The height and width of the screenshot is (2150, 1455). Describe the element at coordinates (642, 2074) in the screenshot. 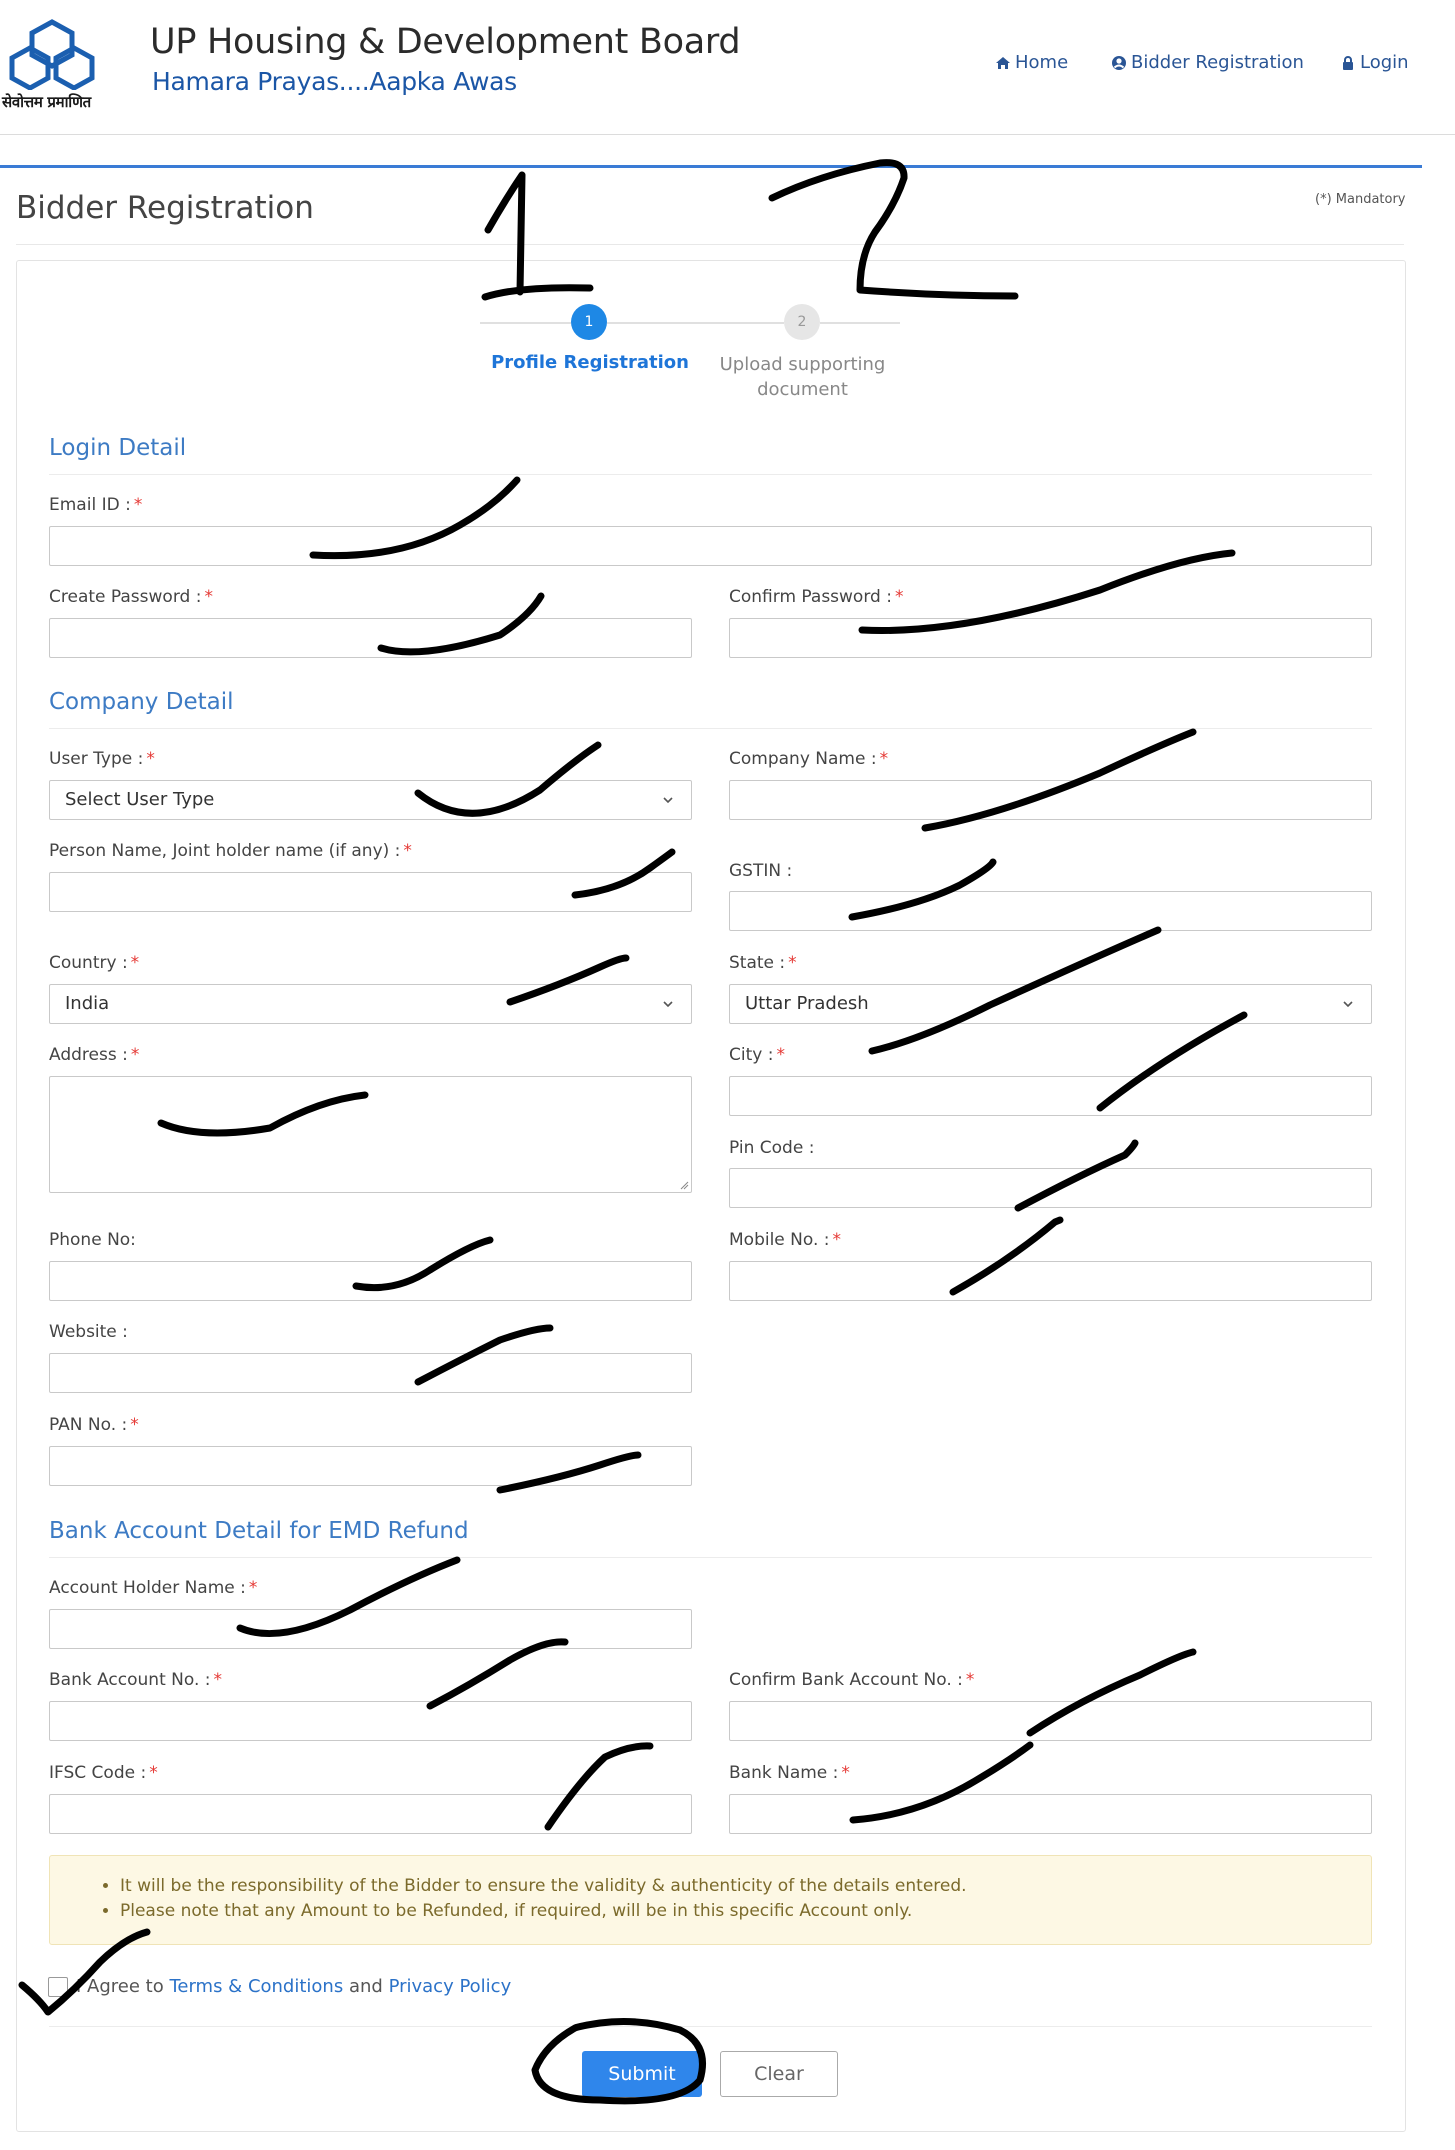

I see `submit-button: Submit` at that location.